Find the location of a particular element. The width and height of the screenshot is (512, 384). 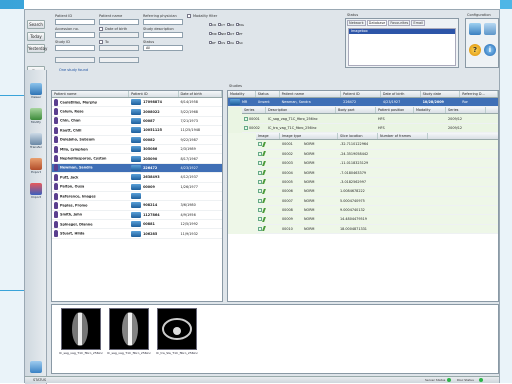

ref-physician-input is located at coordinates (163, 22).